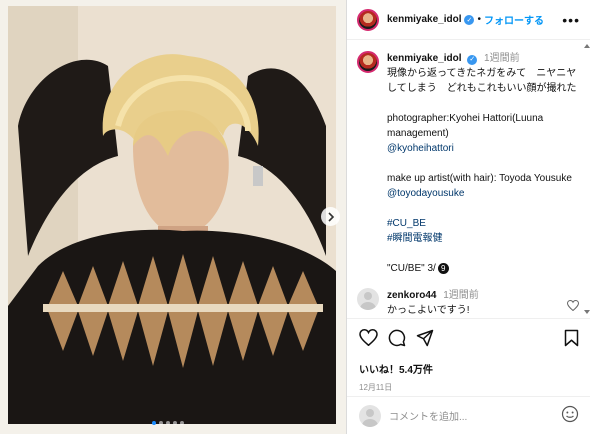 This screenshot has height=434, width=590. What do you see at coordinates (571, 20) in the screenshot?
I see `more-icon: •••` at bounding box center [571, 20].